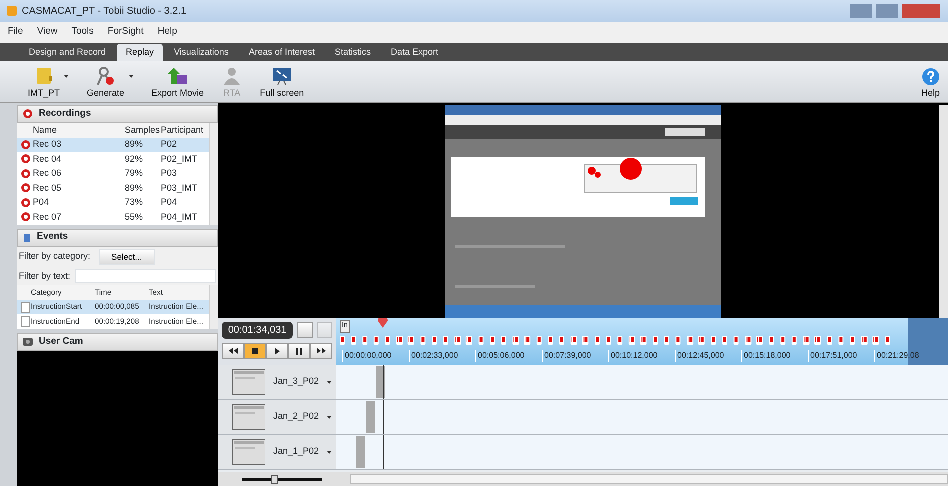  Describe the element at coordinates (841, 356) in the screenshot. I see `tick-label: 00:17:51,000` at that location.